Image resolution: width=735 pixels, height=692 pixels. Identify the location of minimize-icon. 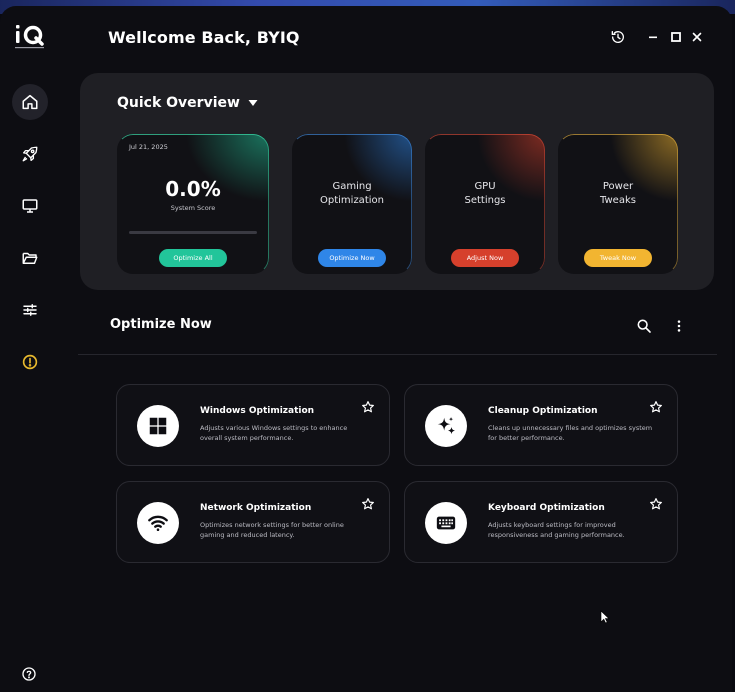
(653, 37).